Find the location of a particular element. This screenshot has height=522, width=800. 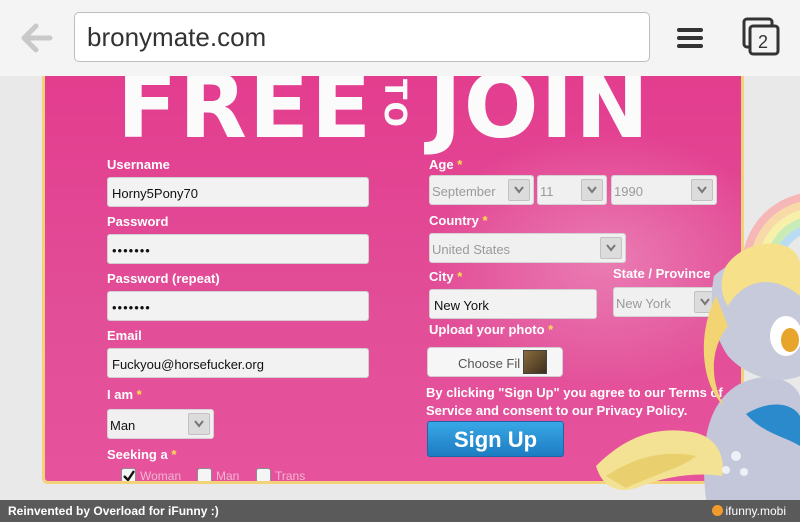

username-field: Horny5Pony70 is located at coordinates (238, 192).